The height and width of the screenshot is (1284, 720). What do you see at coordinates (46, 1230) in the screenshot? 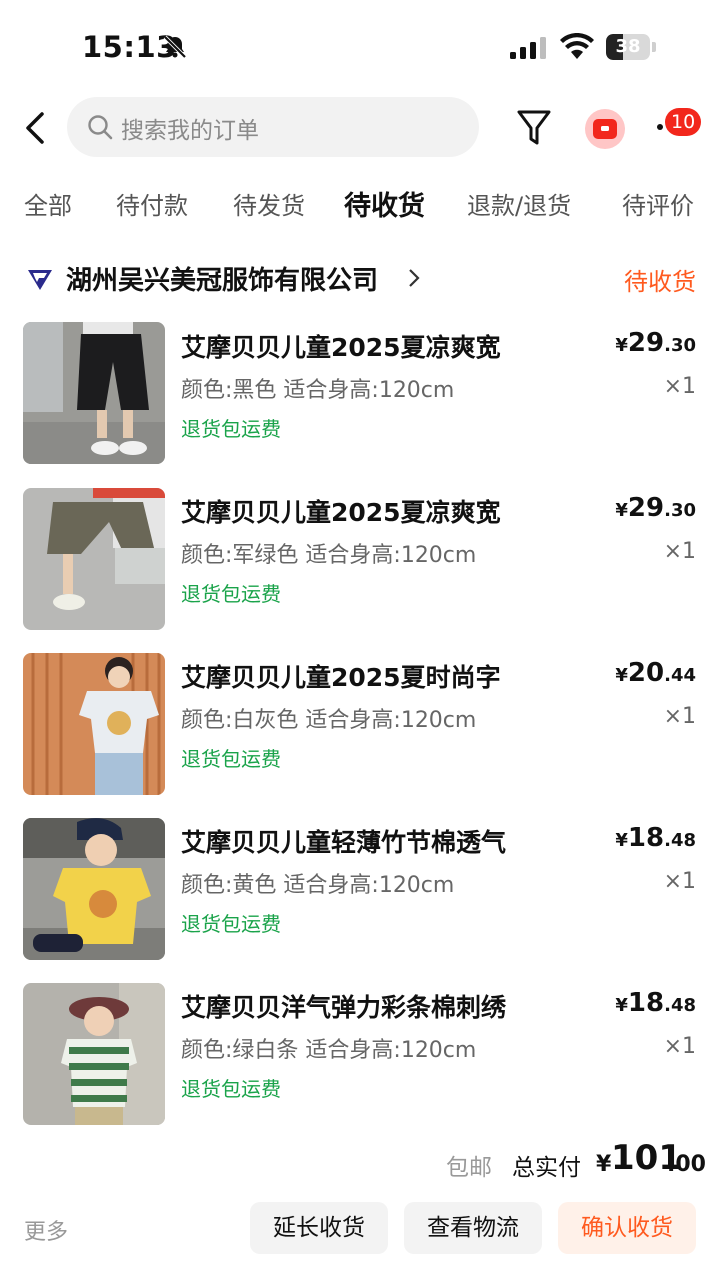
I see `more-link: 更多` at bounding box center [46, 1230].